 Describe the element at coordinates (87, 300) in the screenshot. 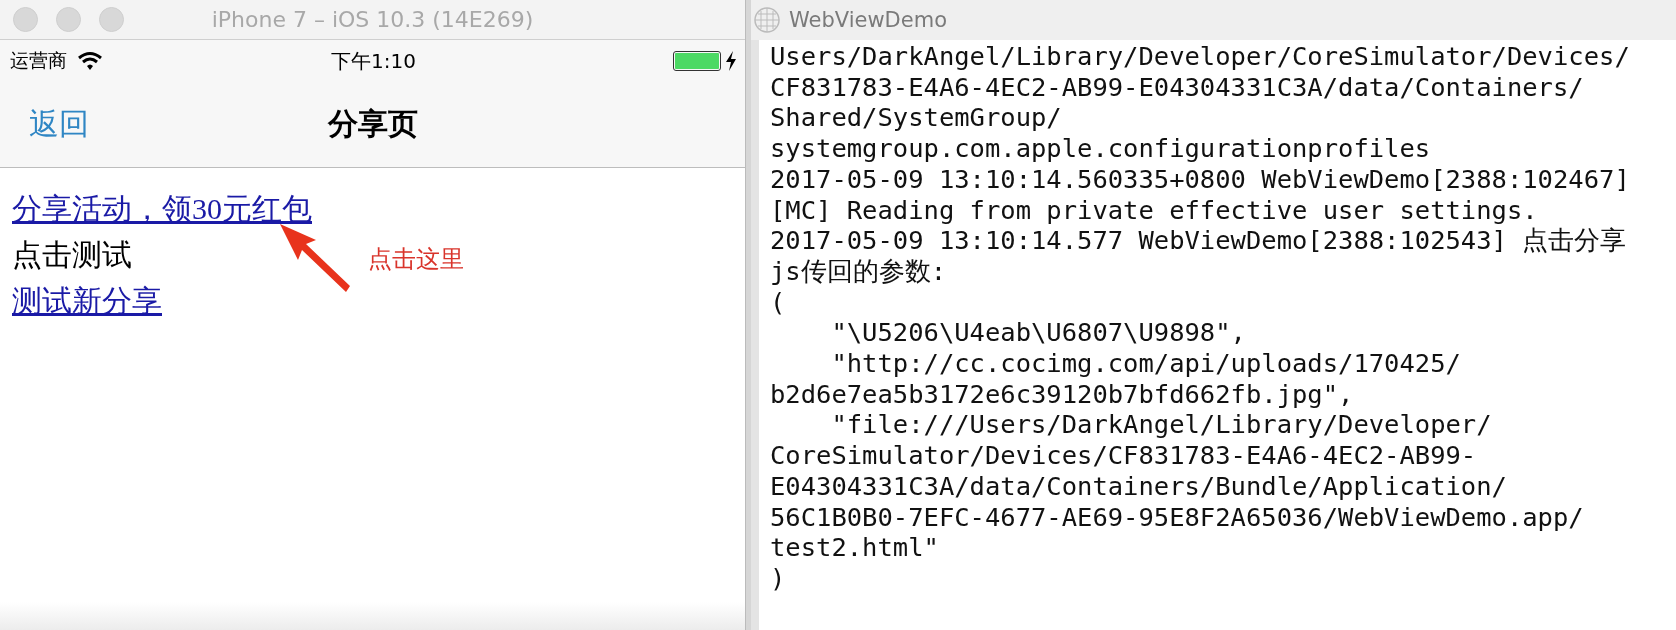

I see `link: 测试新分享` at that location.